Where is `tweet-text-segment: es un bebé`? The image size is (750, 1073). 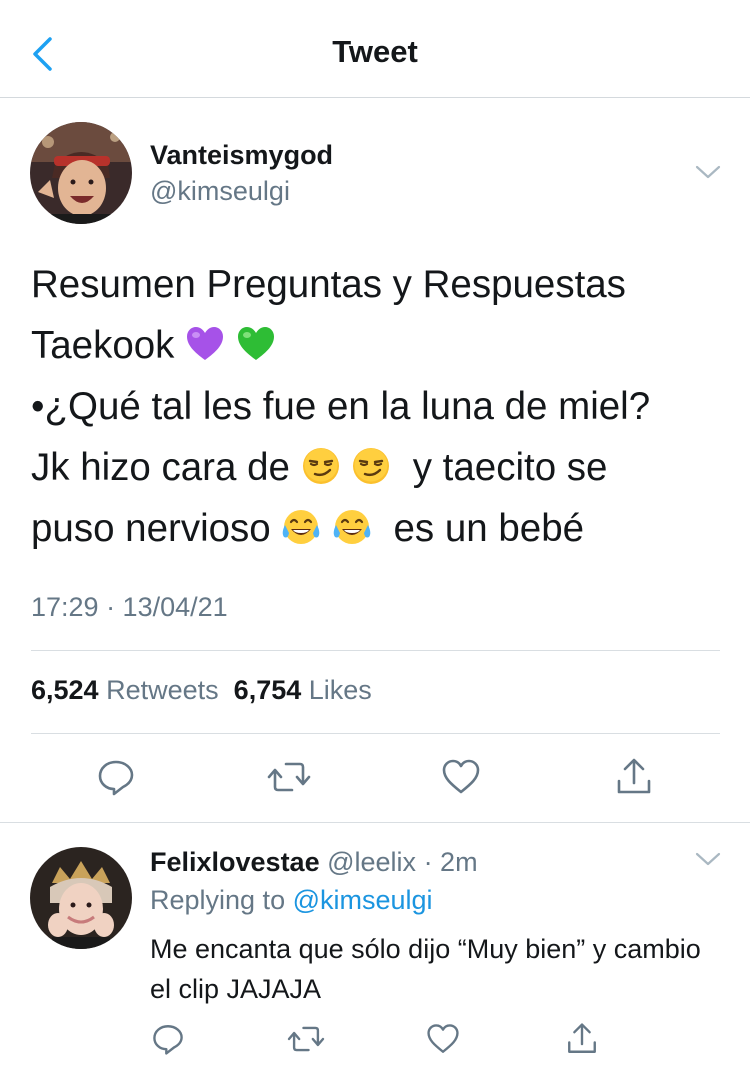 tweet-text-segment: es un bebé is located at coordinates (478, 528).